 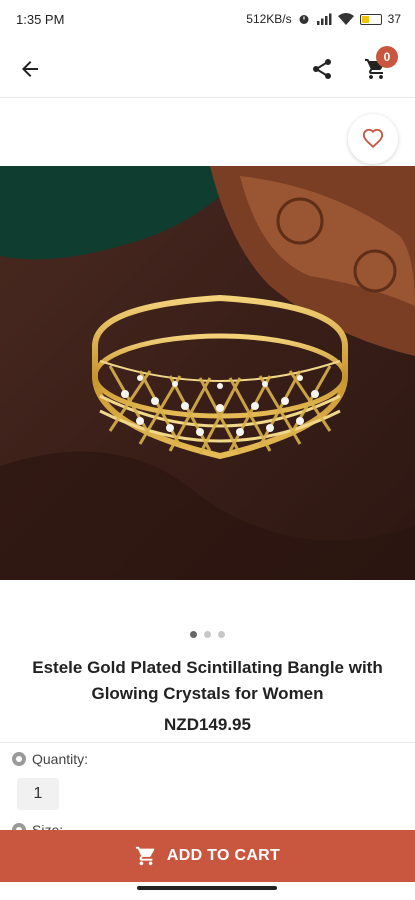 I want to click on home-indicator, so click(x=207, y=888).